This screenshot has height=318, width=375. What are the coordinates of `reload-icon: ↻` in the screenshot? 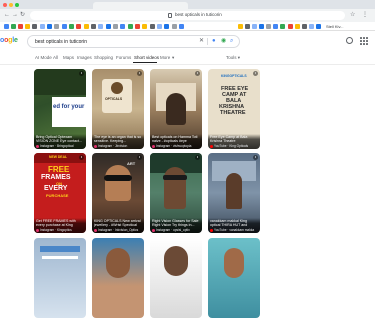 It's located at (22, 15).